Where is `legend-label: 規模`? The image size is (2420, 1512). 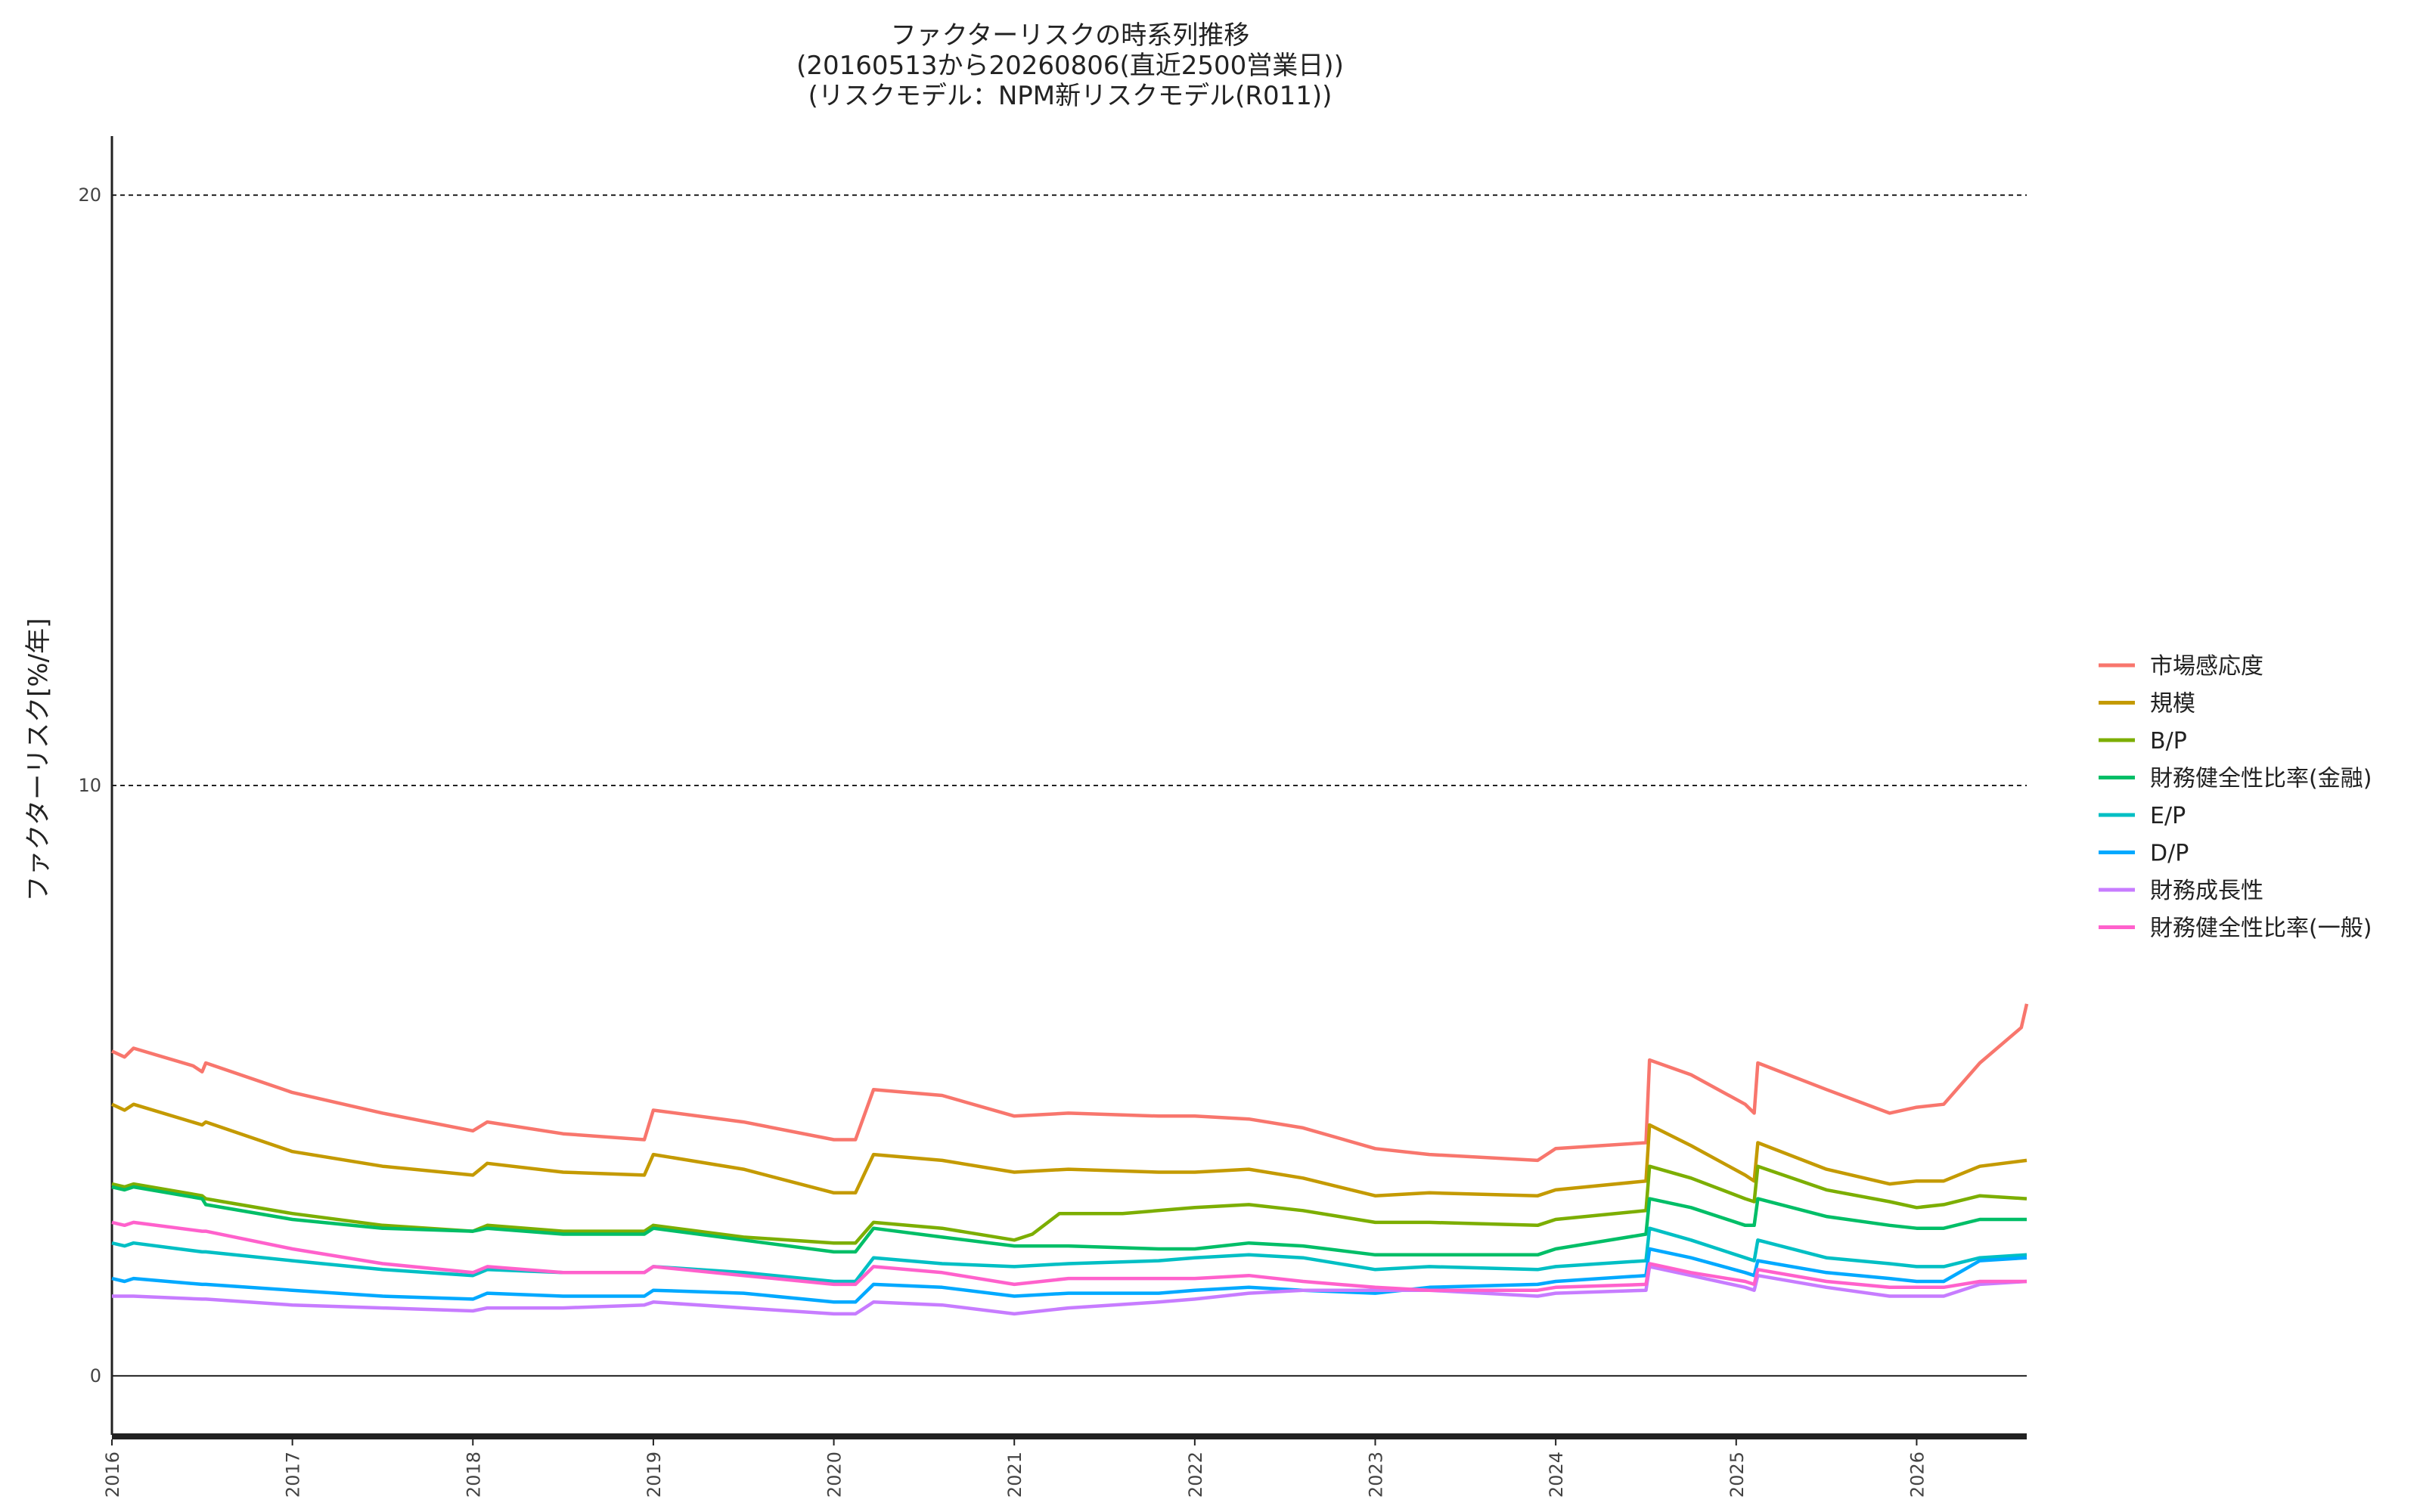 legend-label: 規模 is located at coordinates (2172, 704).